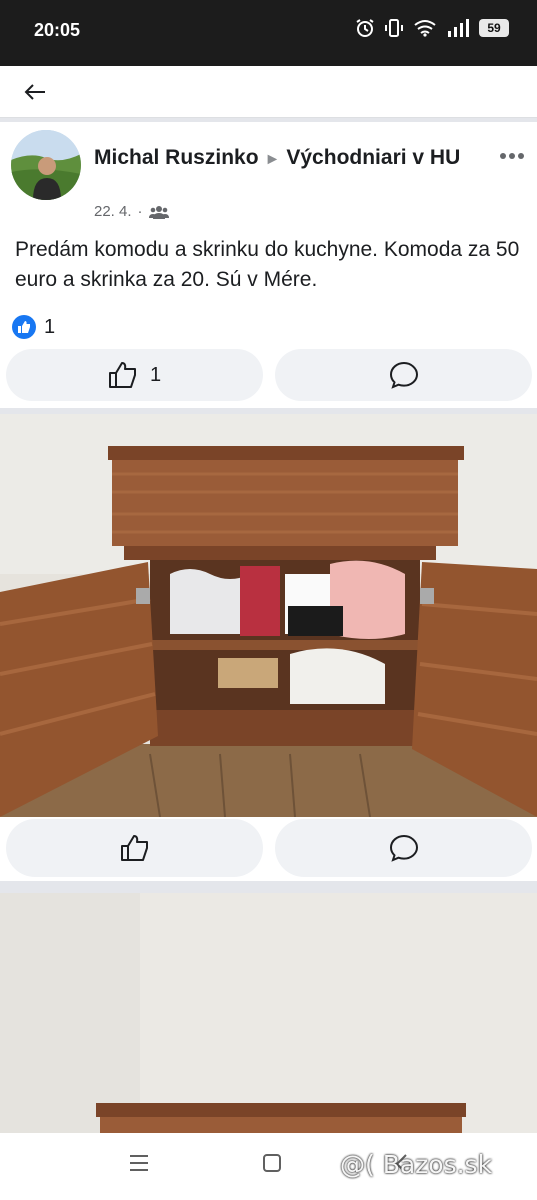 The image size is (537, 1200). What do you see at coordinates (113, 211) in the screenshot?
I see `post-date: 22. 4.` at bounding box center [113, 211].